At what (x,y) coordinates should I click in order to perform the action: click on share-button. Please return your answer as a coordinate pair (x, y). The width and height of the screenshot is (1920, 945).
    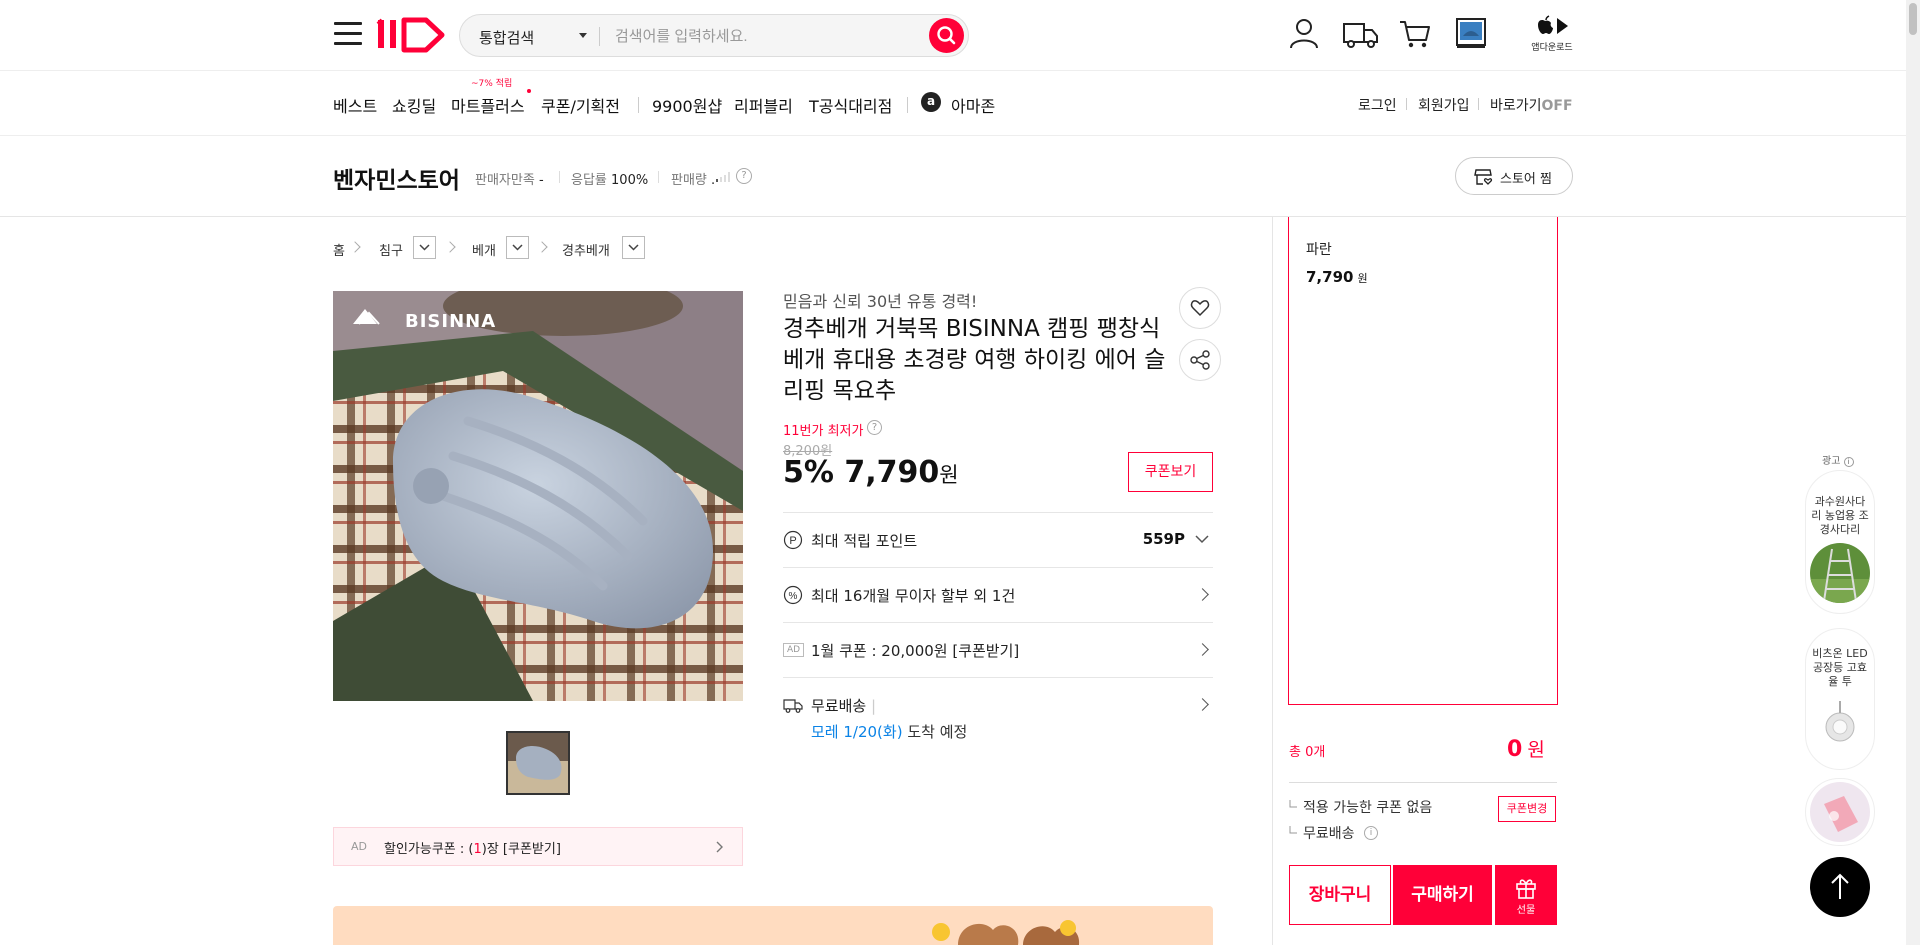
    Looking at the image, I should click on (1200, 360).